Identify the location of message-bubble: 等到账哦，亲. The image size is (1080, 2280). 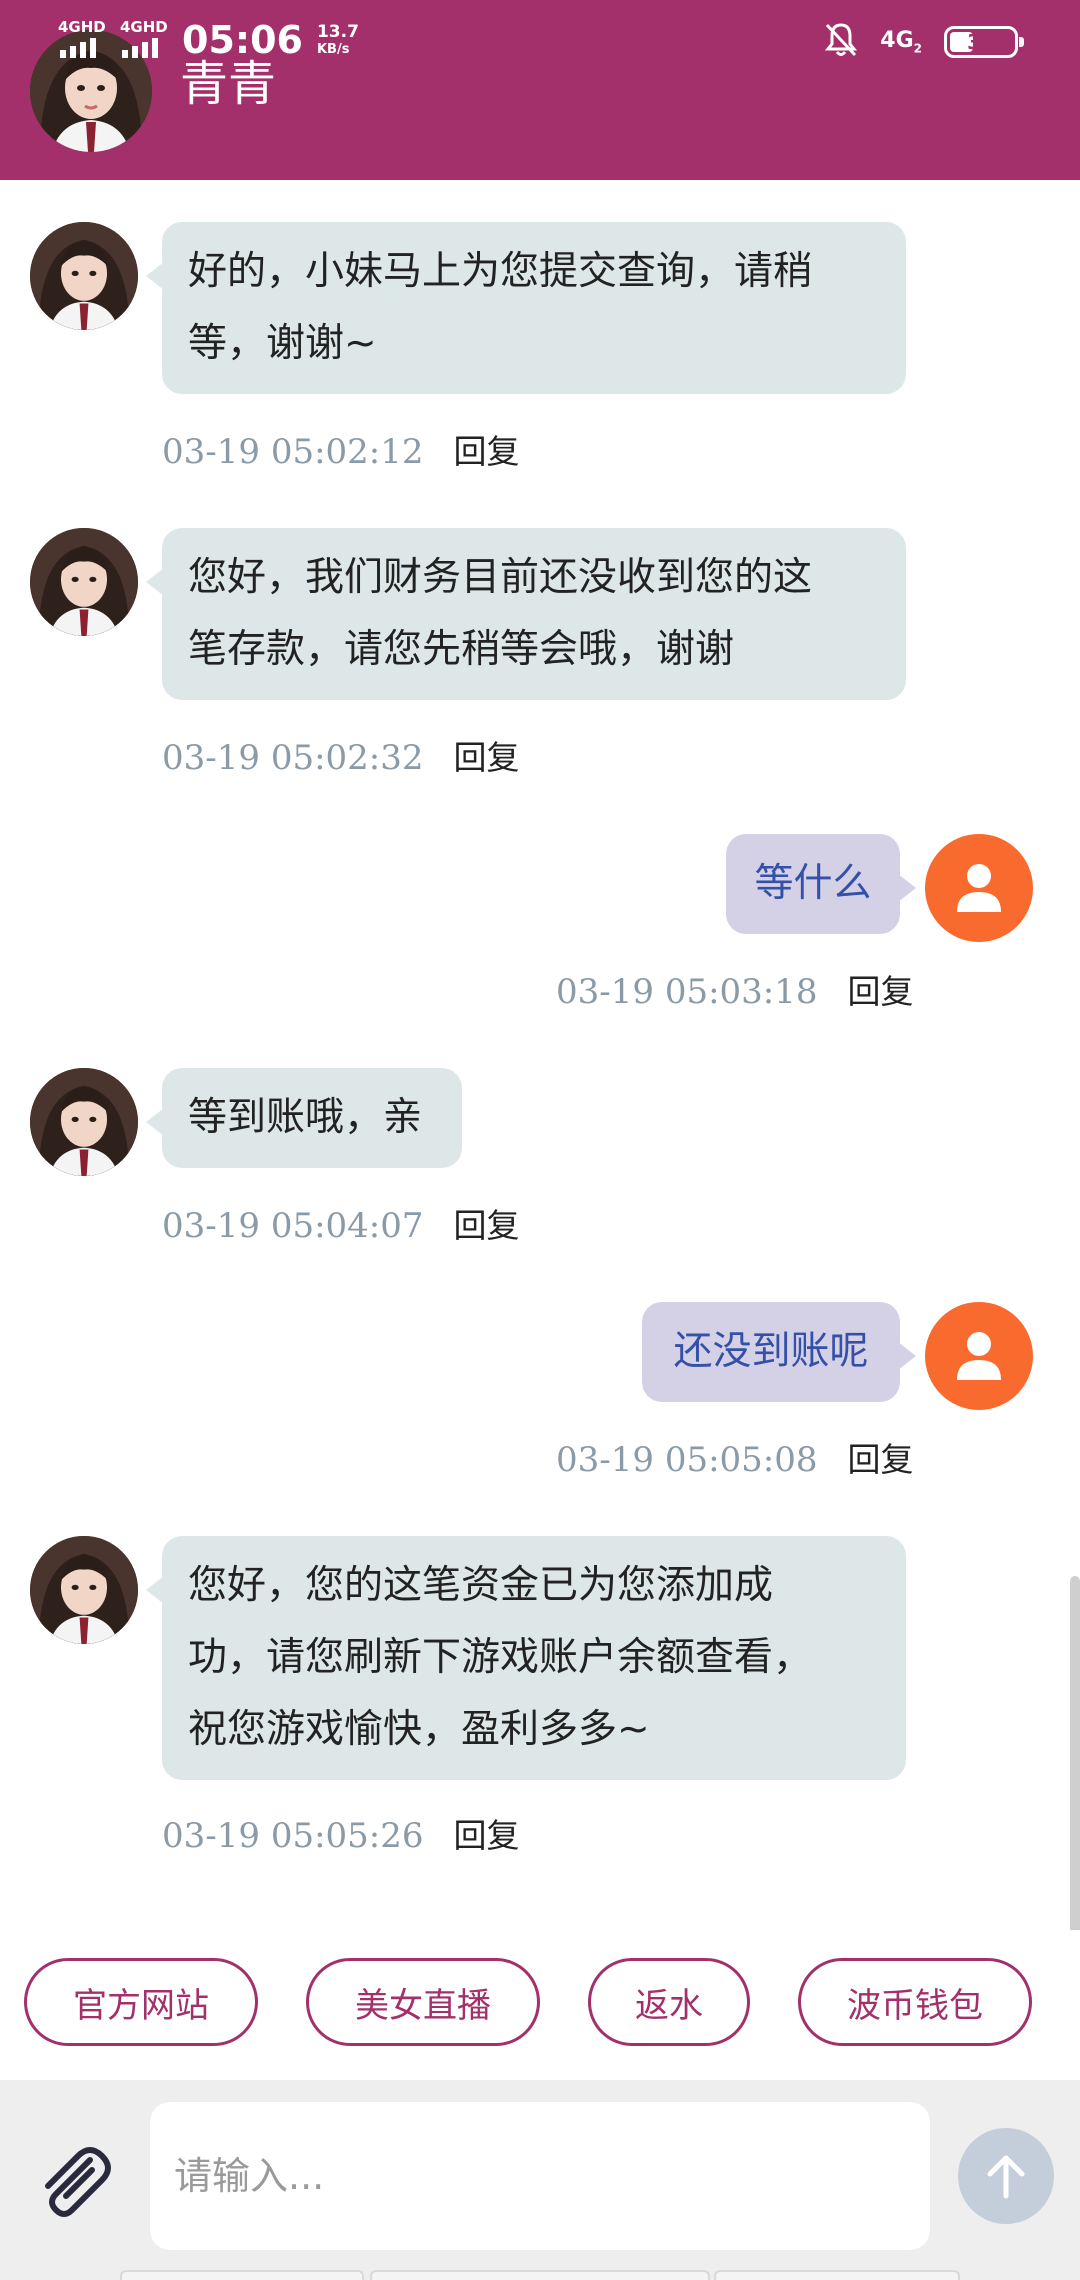
(304, 1118).